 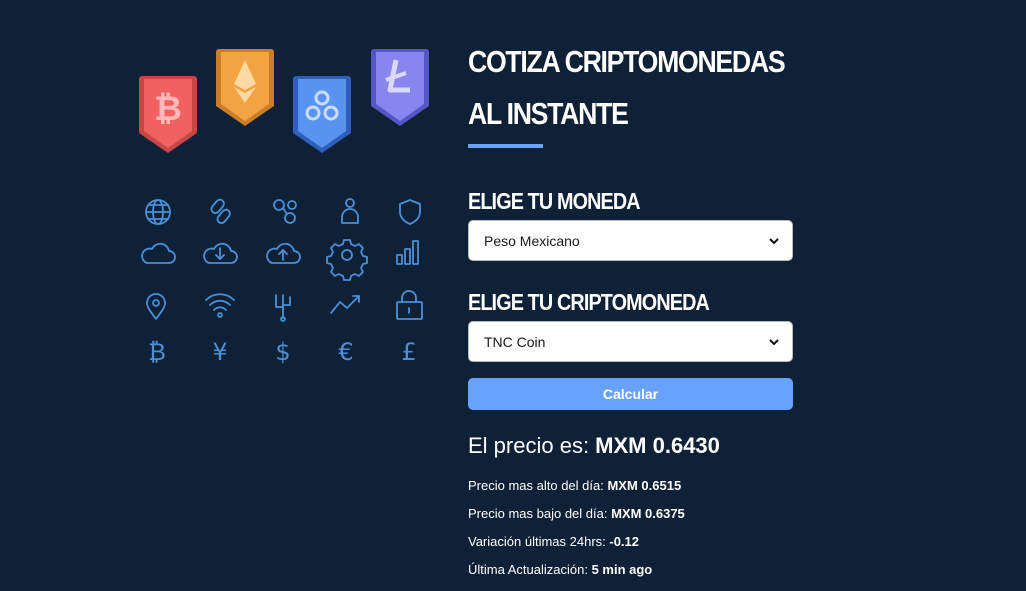 What do you see at coordinates (283, 308) in the screenshot?
I see `circuit-icon` at bounding box center [283, 308].